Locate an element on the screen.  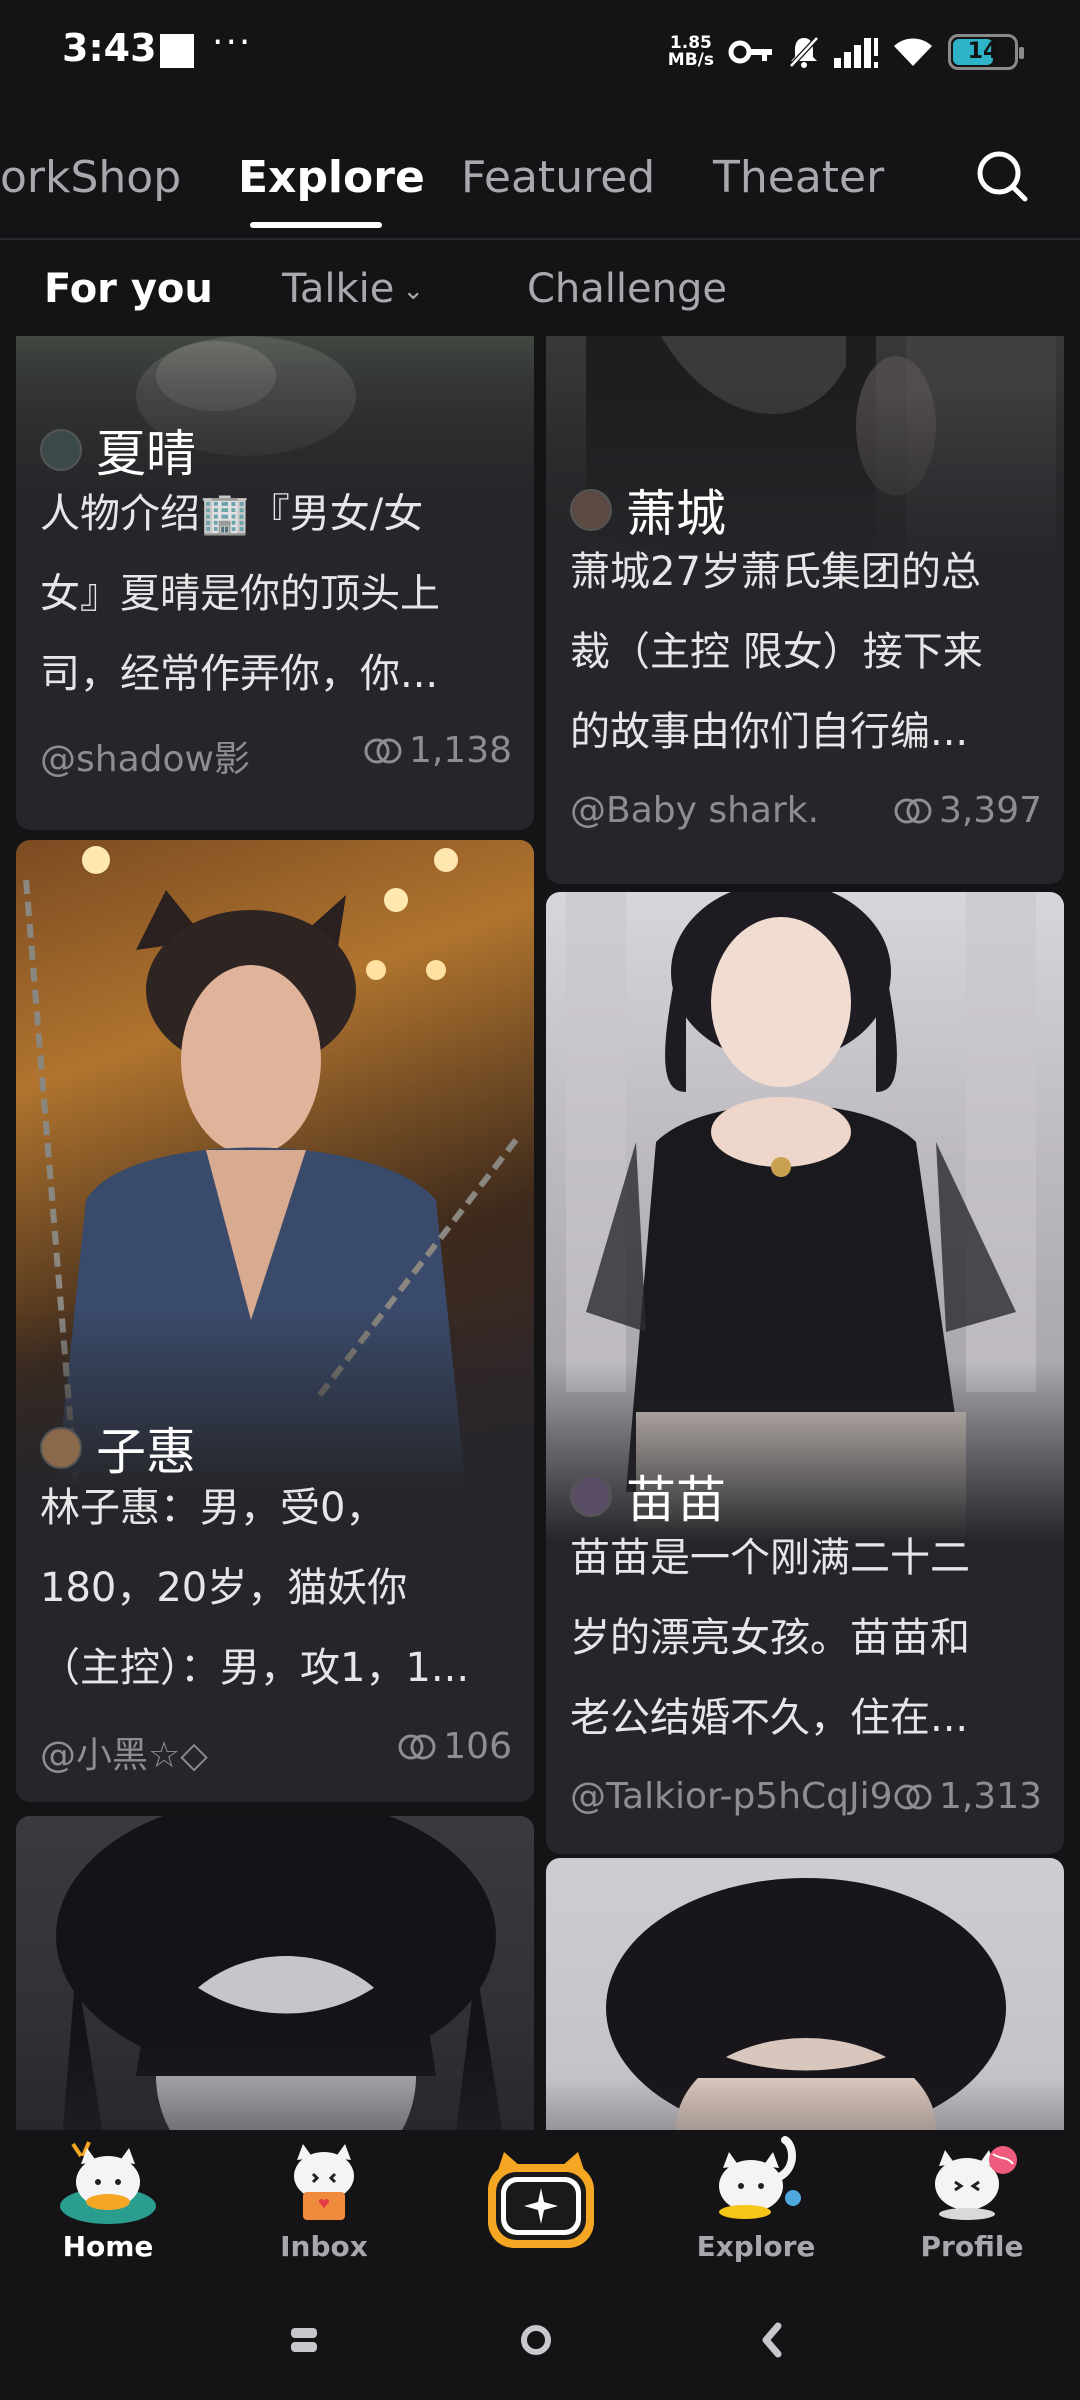
chat-count: 3,397 is located at coordinates (967, 810).